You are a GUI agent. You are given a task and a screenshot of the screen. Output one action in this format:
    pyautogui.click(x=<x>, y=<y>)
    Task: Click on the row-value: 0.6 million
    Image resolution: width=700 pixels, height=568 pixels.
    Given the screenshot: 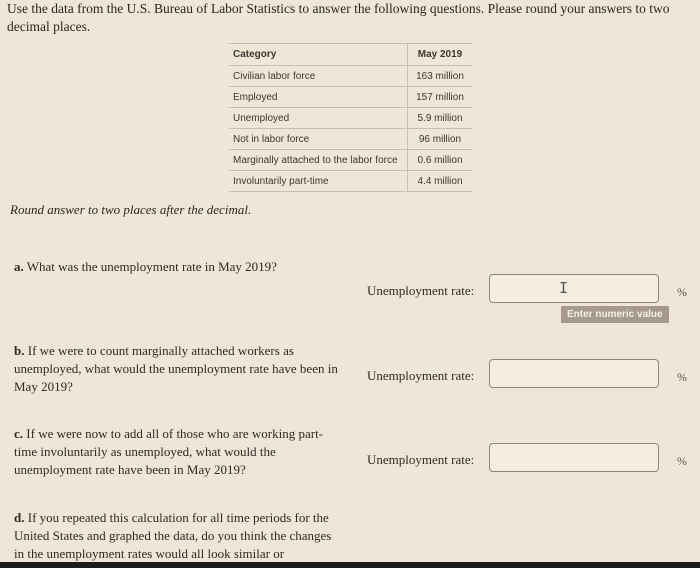 What is the action you would take?
    pyautogui.click(x=439, y=160)
    